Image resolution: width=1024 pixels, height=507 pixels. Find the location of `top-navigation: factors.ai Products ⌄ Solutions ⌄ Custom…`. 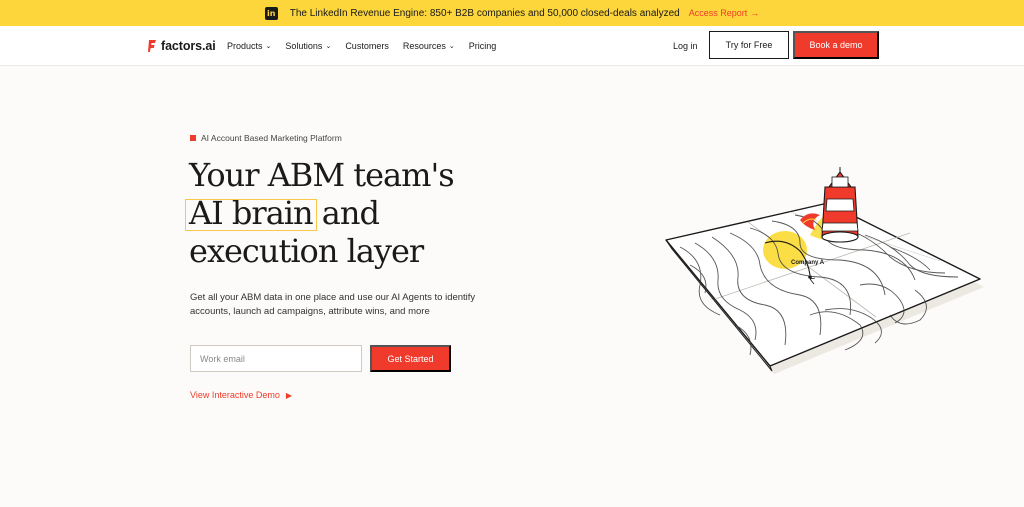

top-navigation: factors.ai Products ⌄ Solutions ⌄ Custom… is located at coordinates (512, 46).